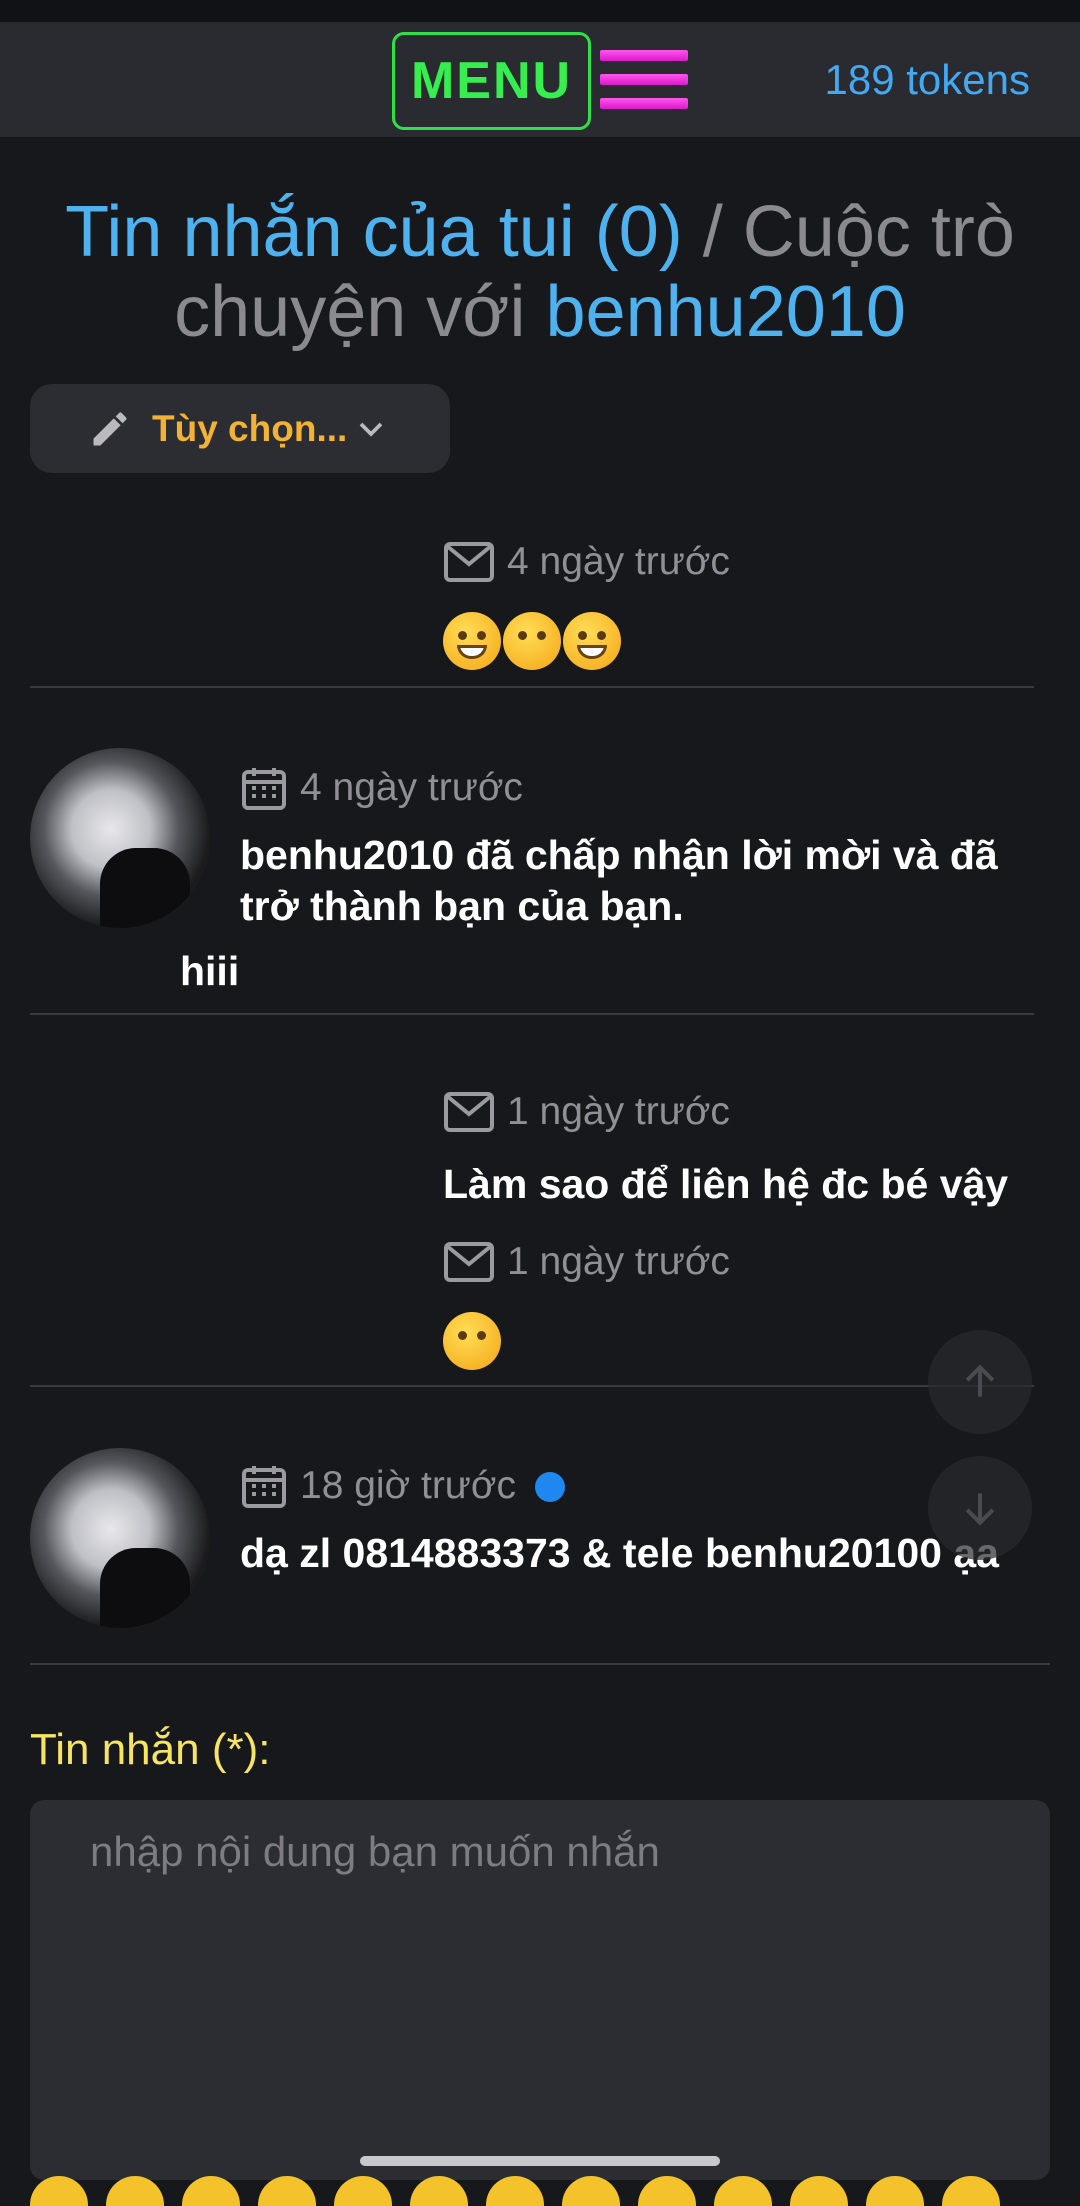  I want to click on menu-button: MENU, so click(491, 81).